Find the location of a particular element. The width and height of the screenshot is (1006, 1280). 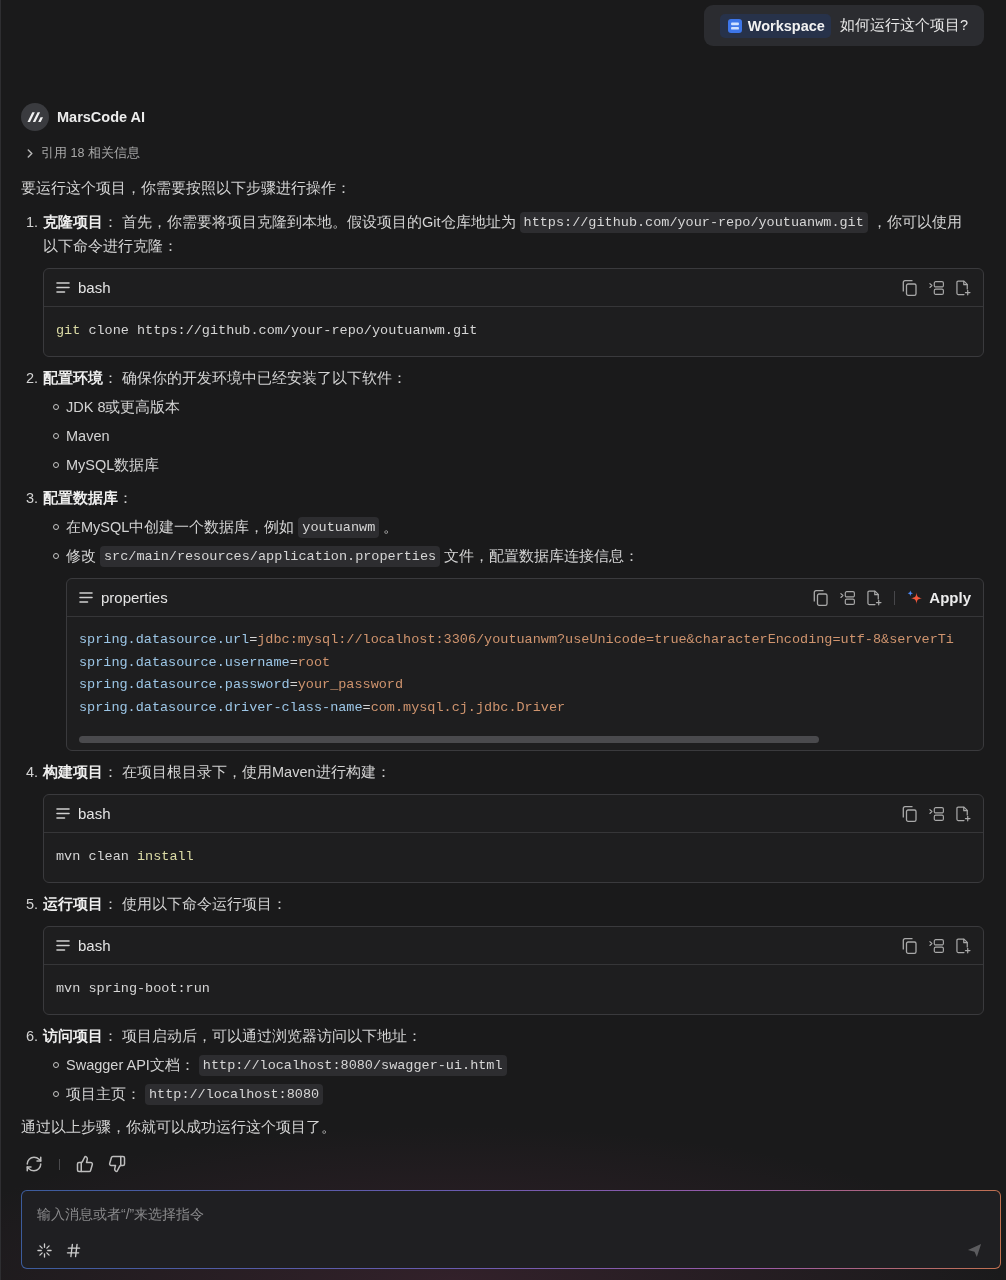

sparkle-icon is located at coordinates (915, 597).